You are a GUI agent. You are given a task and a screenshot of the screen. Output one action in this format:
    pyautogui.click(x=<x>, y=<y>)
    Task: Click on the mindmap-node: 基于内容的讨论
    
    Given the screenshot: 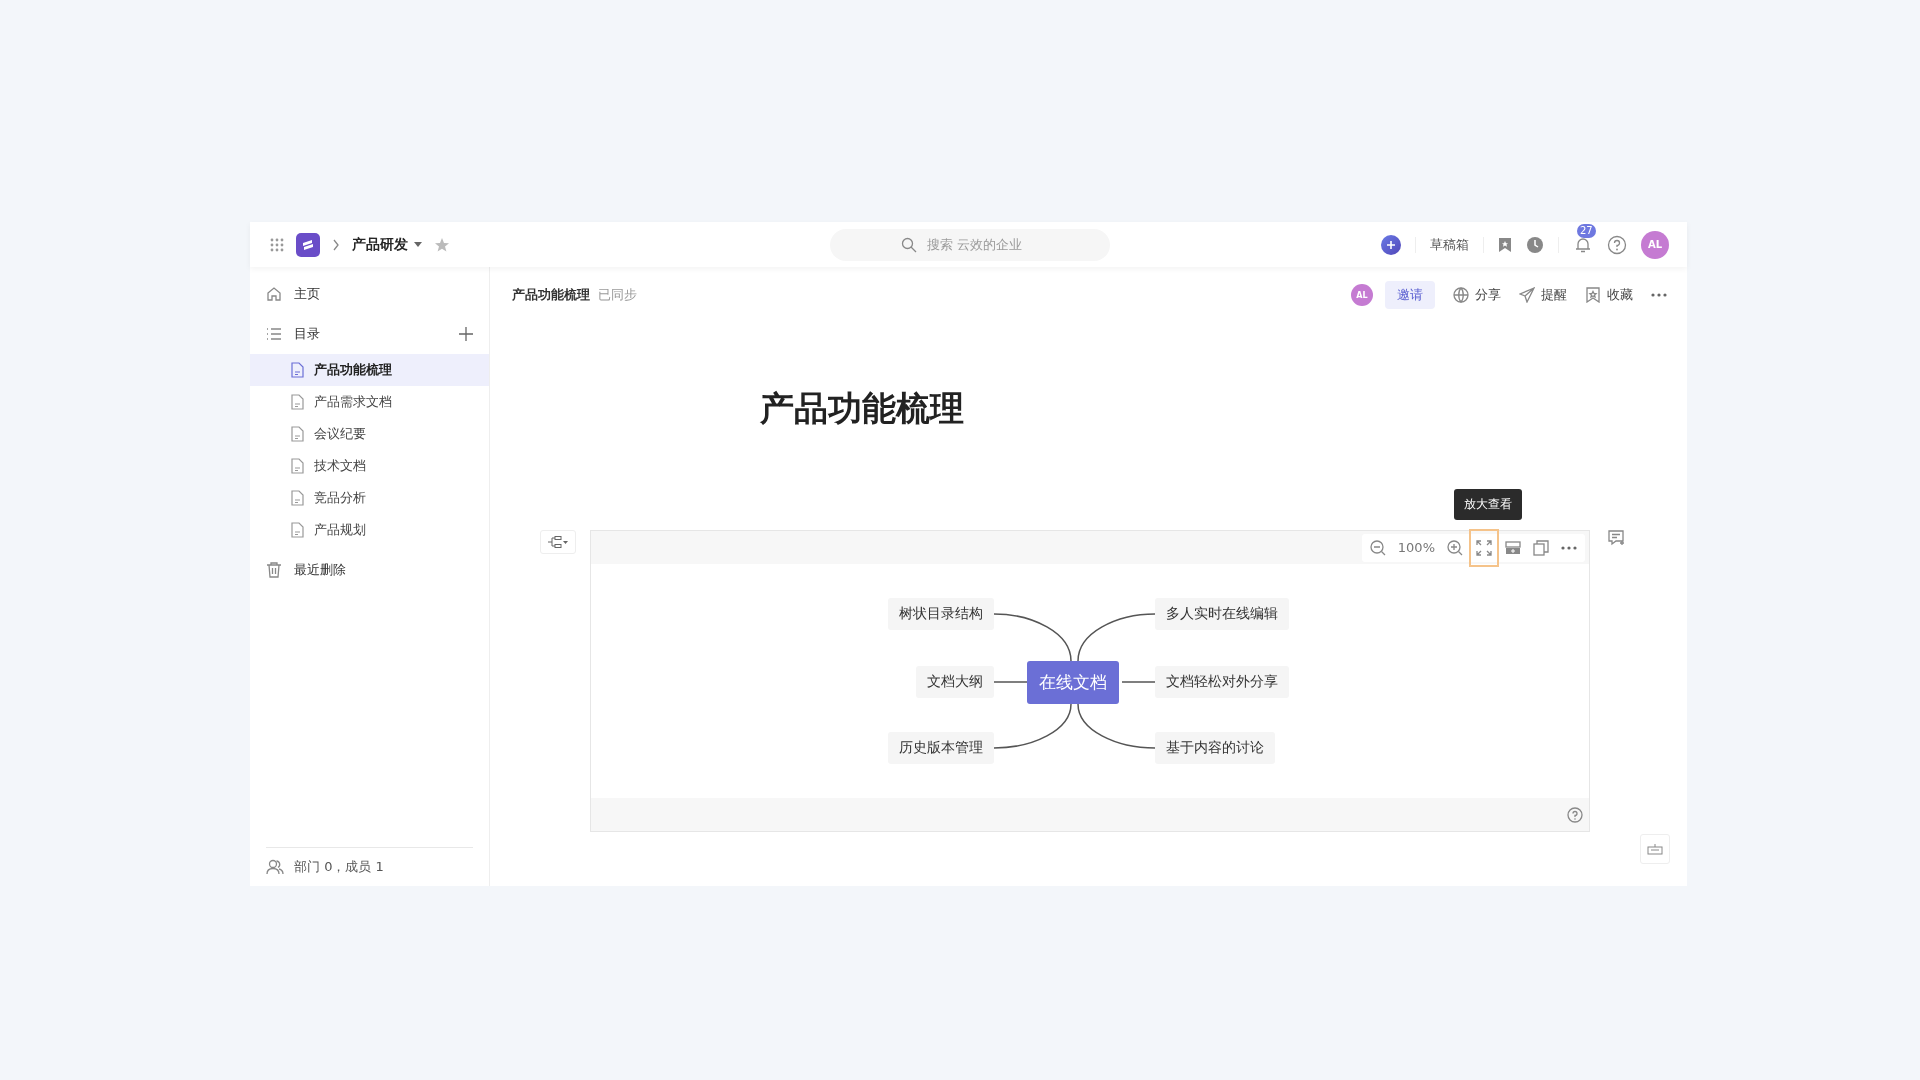 What is the action you would take?
    pyautogui.click(x=1215, y=748)
    